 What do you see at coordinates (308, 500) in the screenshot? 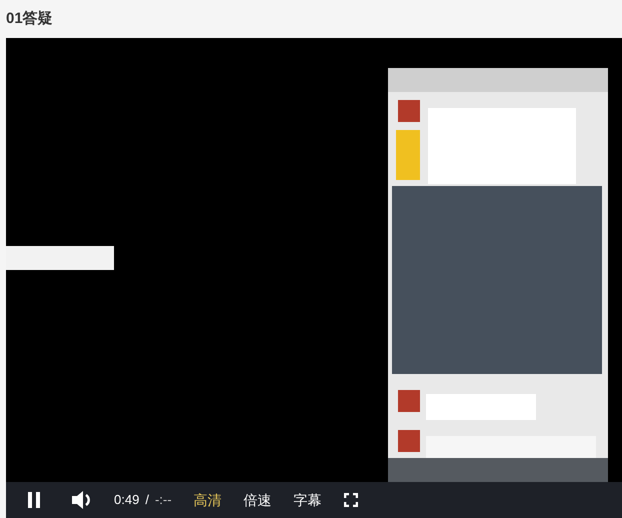
I see `player-option: 字幕` at bounding box center [308, 500].